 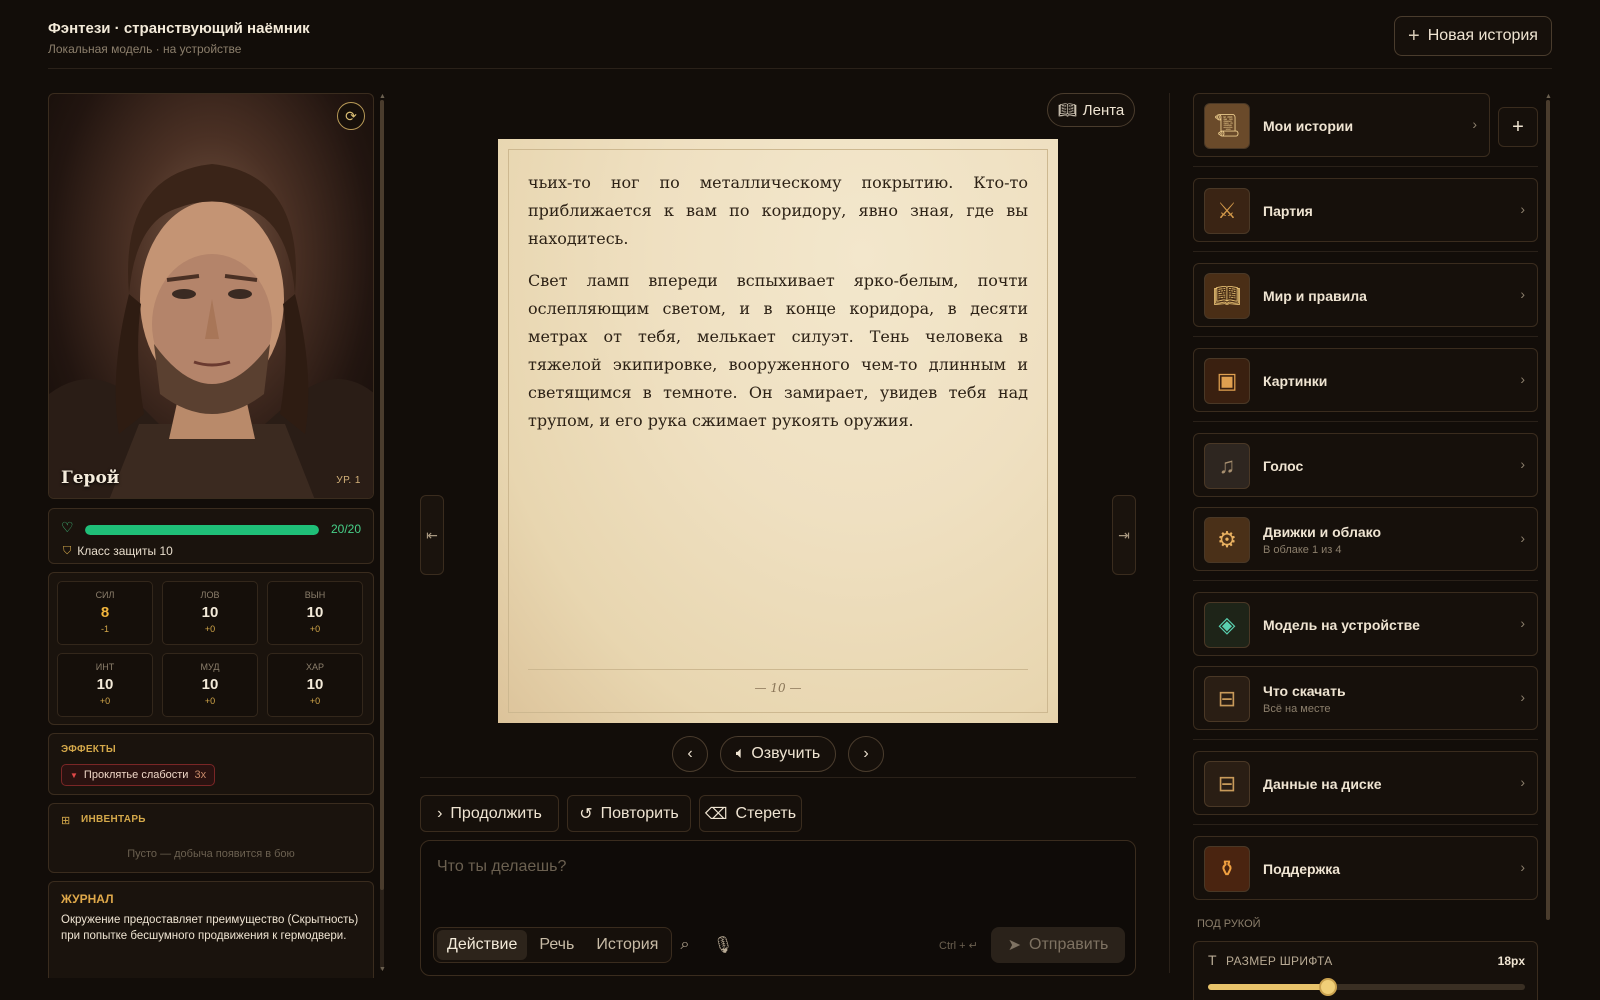 What do you see at coordinates (1366, 987) in the screenshot?
I see `font-size-slider` at bounding box center [1366, 987].